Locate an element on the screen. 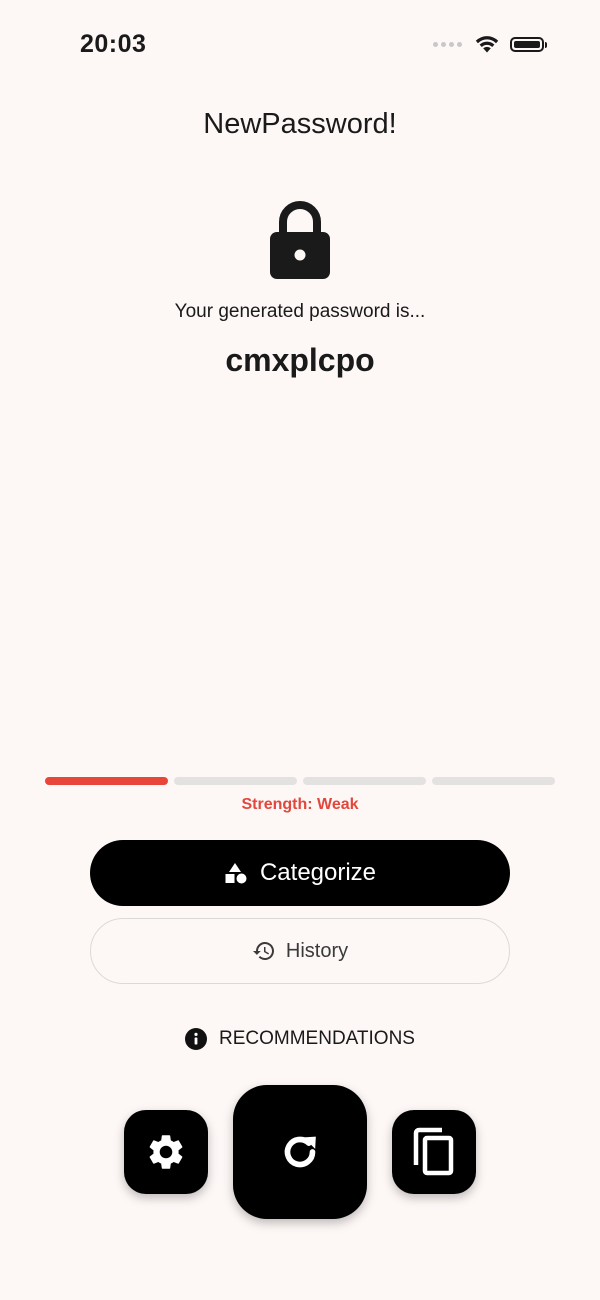 The width and height of the screenshot is (600, 1300). cellular-signal-icon is located at coordinates (447, 44).